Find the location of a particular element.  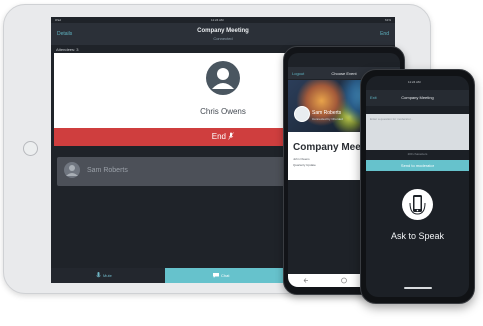

host-name: Sam Roberts is located at coordinates (327, 113).